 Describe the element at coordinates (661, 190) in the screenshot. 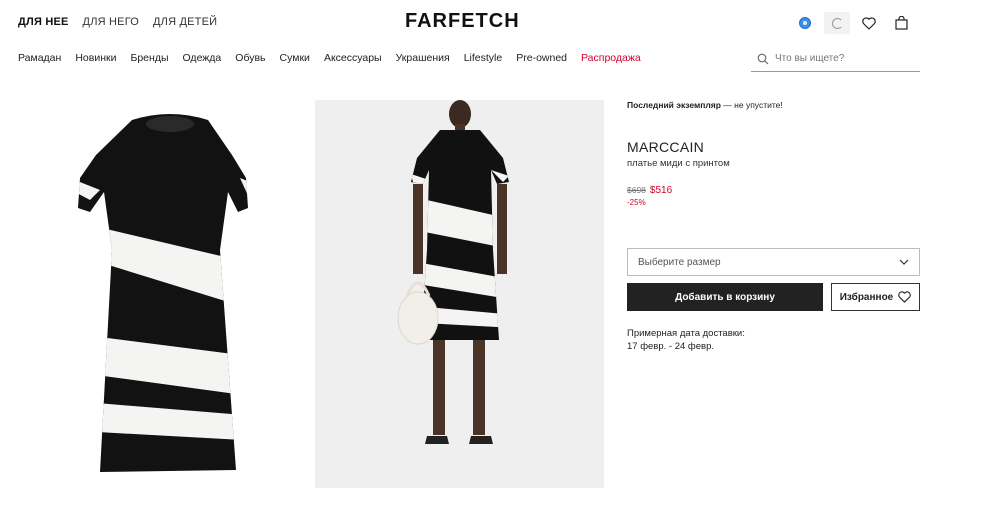

I see `sale-price: $516` at that location.